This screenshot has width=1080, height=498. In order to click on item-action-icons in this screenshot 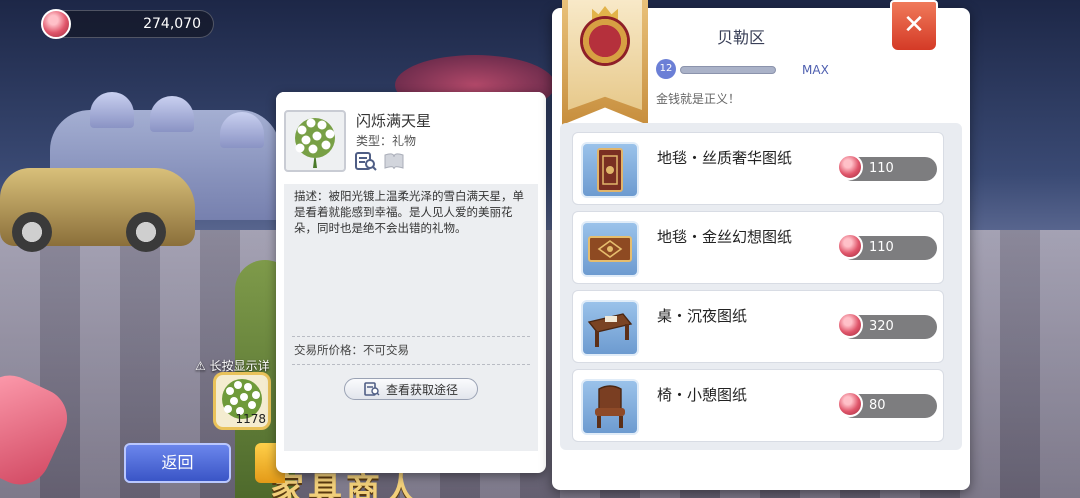, I will do `click(380, 161)`.